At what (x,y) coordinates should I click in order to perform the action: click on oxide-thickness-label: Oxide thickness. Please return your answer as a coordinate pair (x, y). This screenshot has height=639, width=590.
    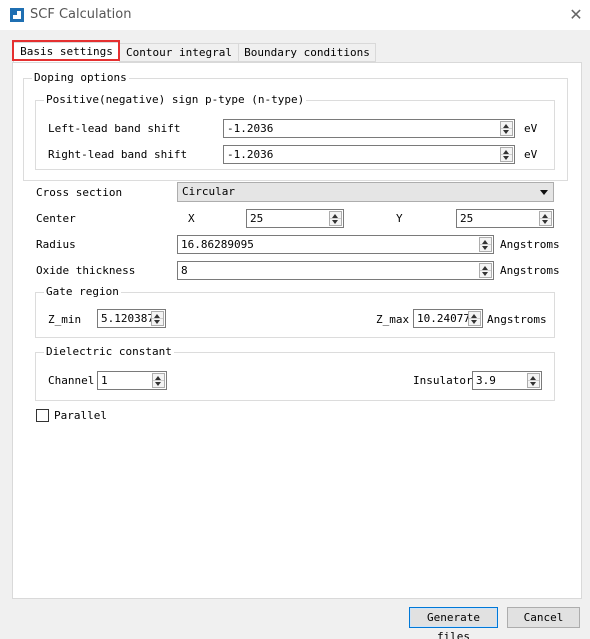
    Looking at the image, I should click on (86, 270).